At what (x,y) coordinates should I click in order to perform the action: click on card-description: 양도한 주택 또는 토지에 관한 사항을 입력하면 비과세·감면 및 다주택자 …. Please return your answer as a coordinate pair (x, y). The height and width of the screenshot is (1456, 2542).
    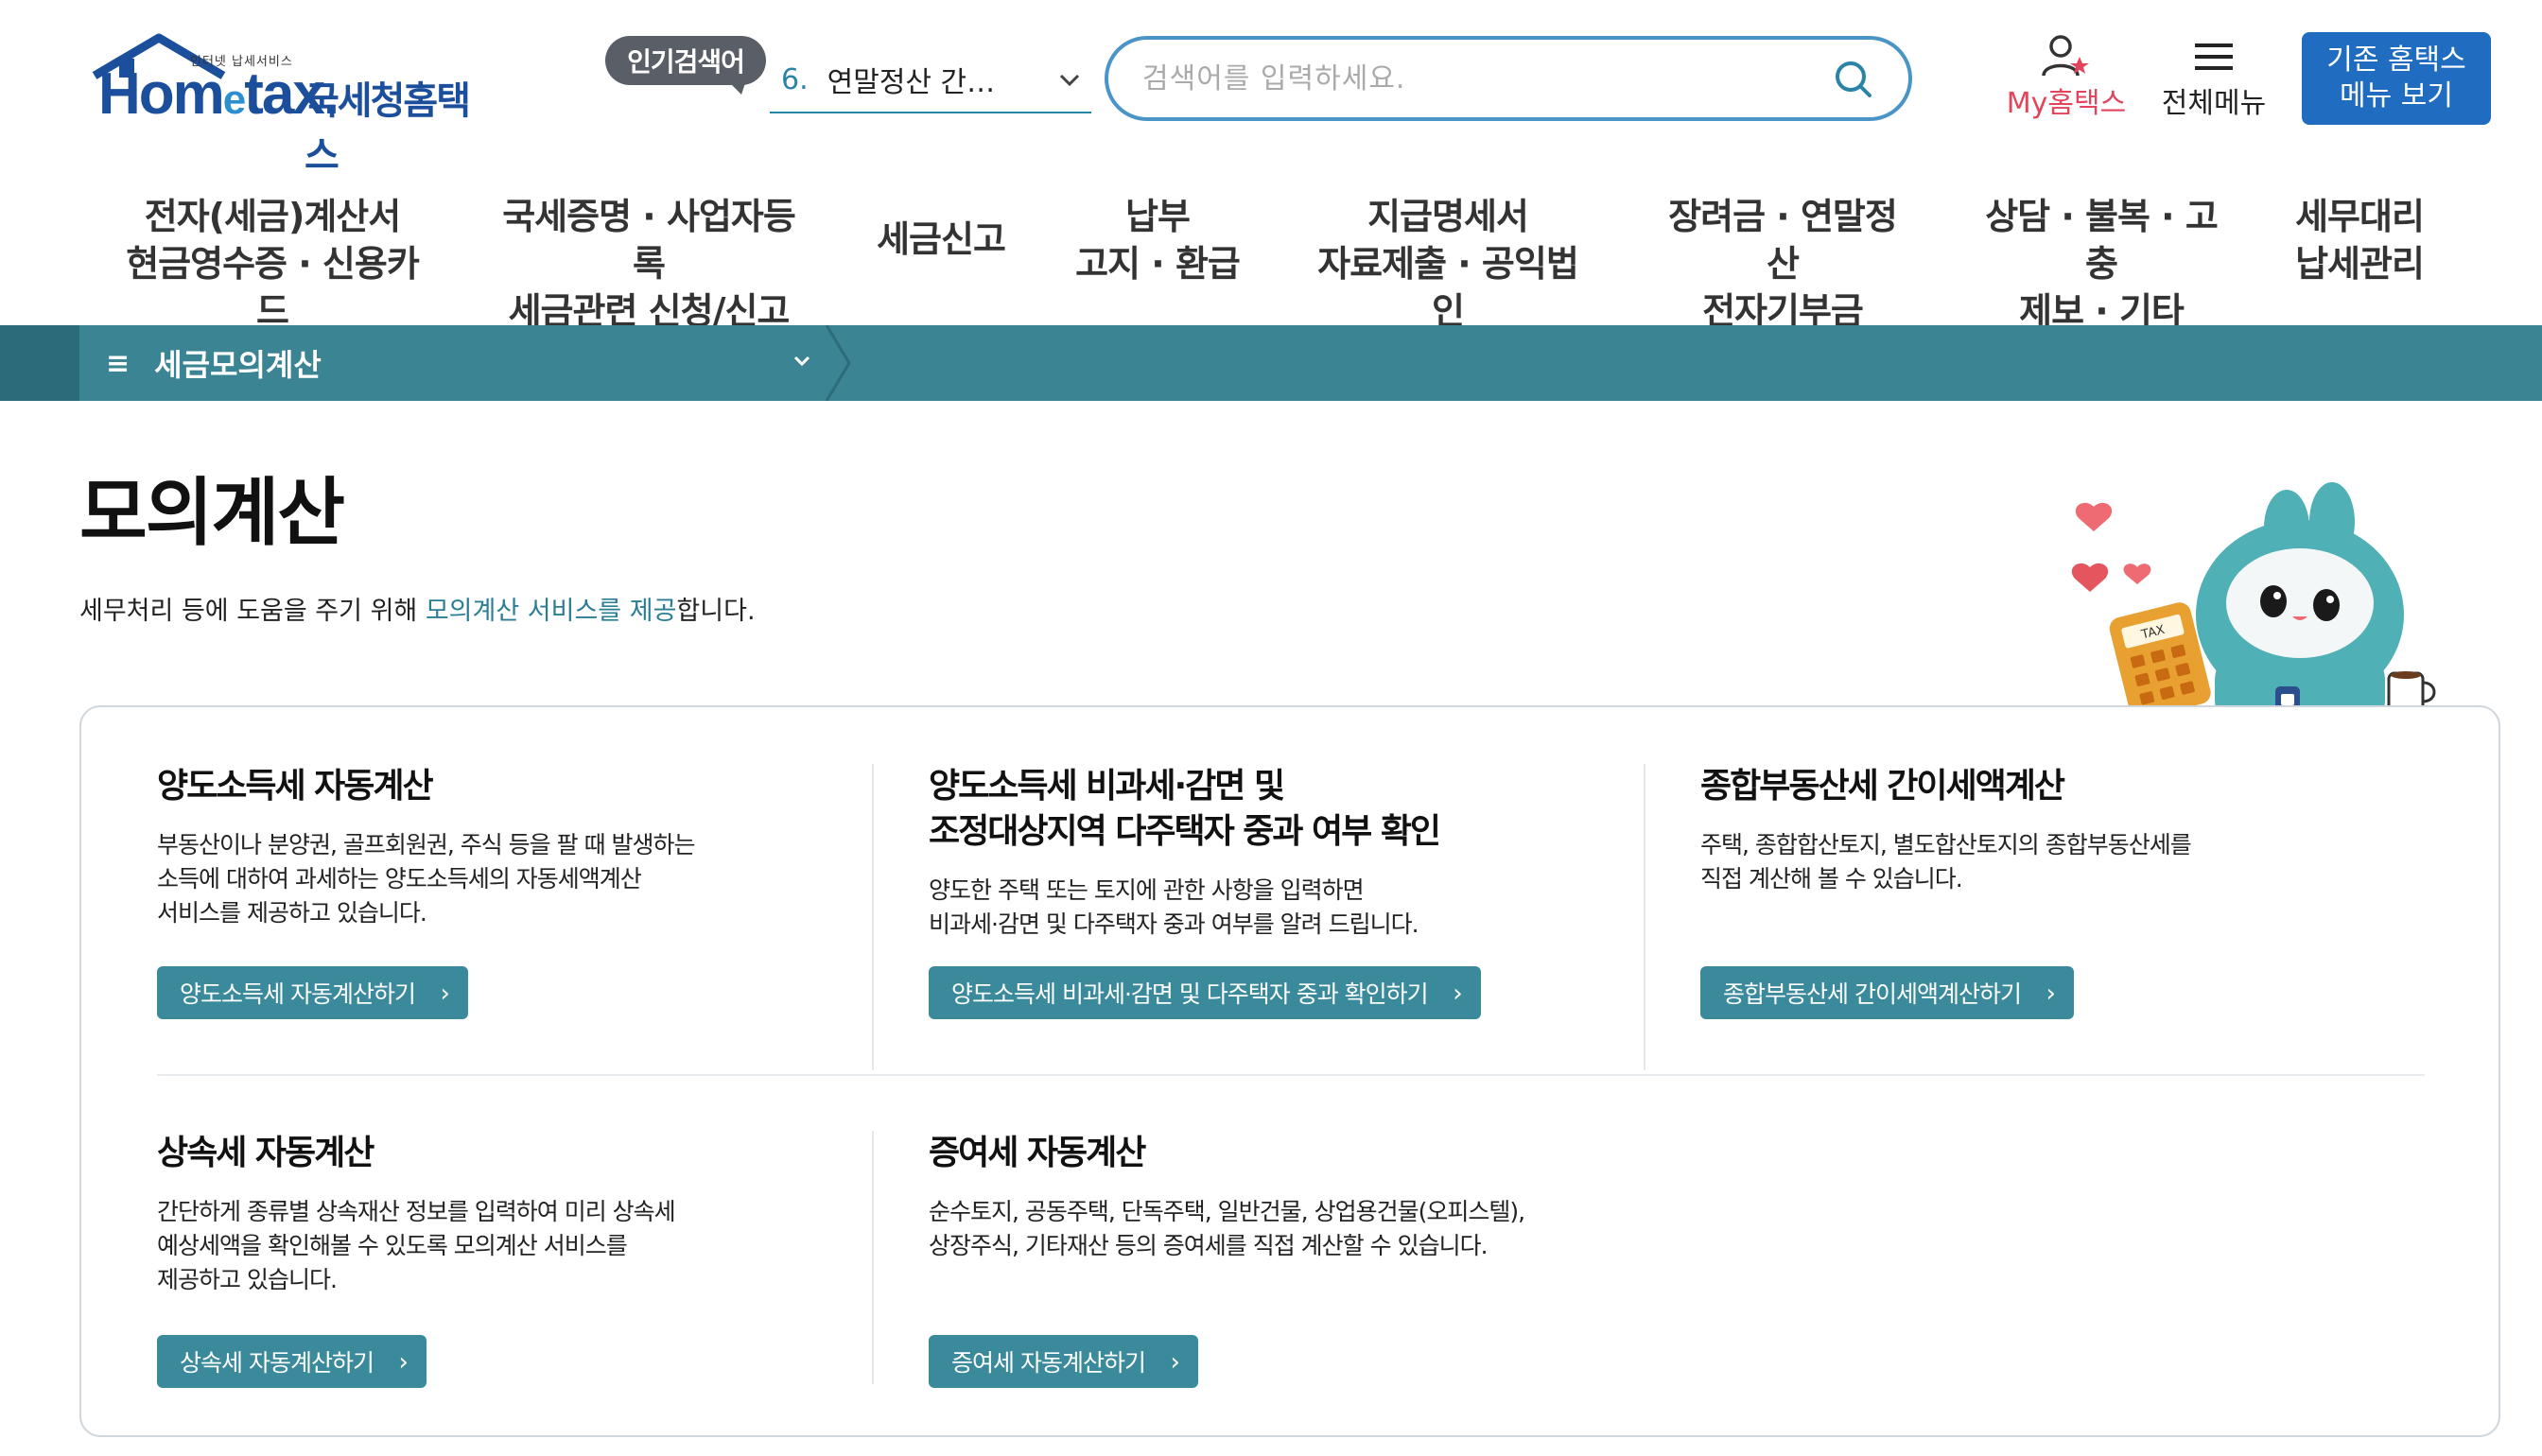
    Looking at the image, I should click on (1174, 907).